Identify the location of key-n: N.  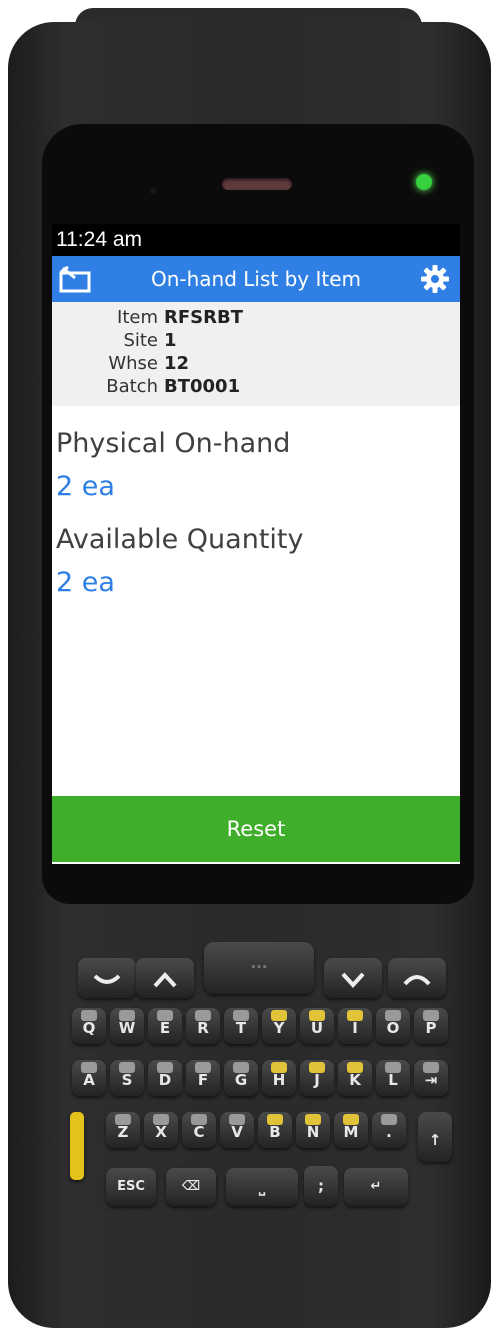
(313, 1130).